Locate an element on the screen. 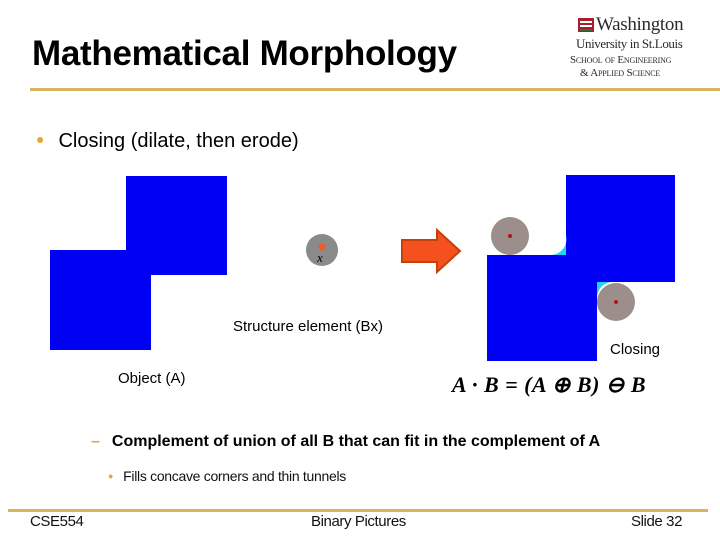 The width and height of the screenshot is (720, 540). footer-course: CSE554 is located at coordinates (57, 521).